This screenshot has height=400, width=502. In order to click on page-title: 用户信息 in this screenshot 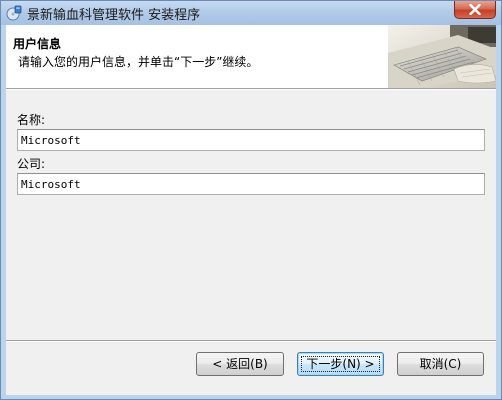, I will do `click(37, 44)`.